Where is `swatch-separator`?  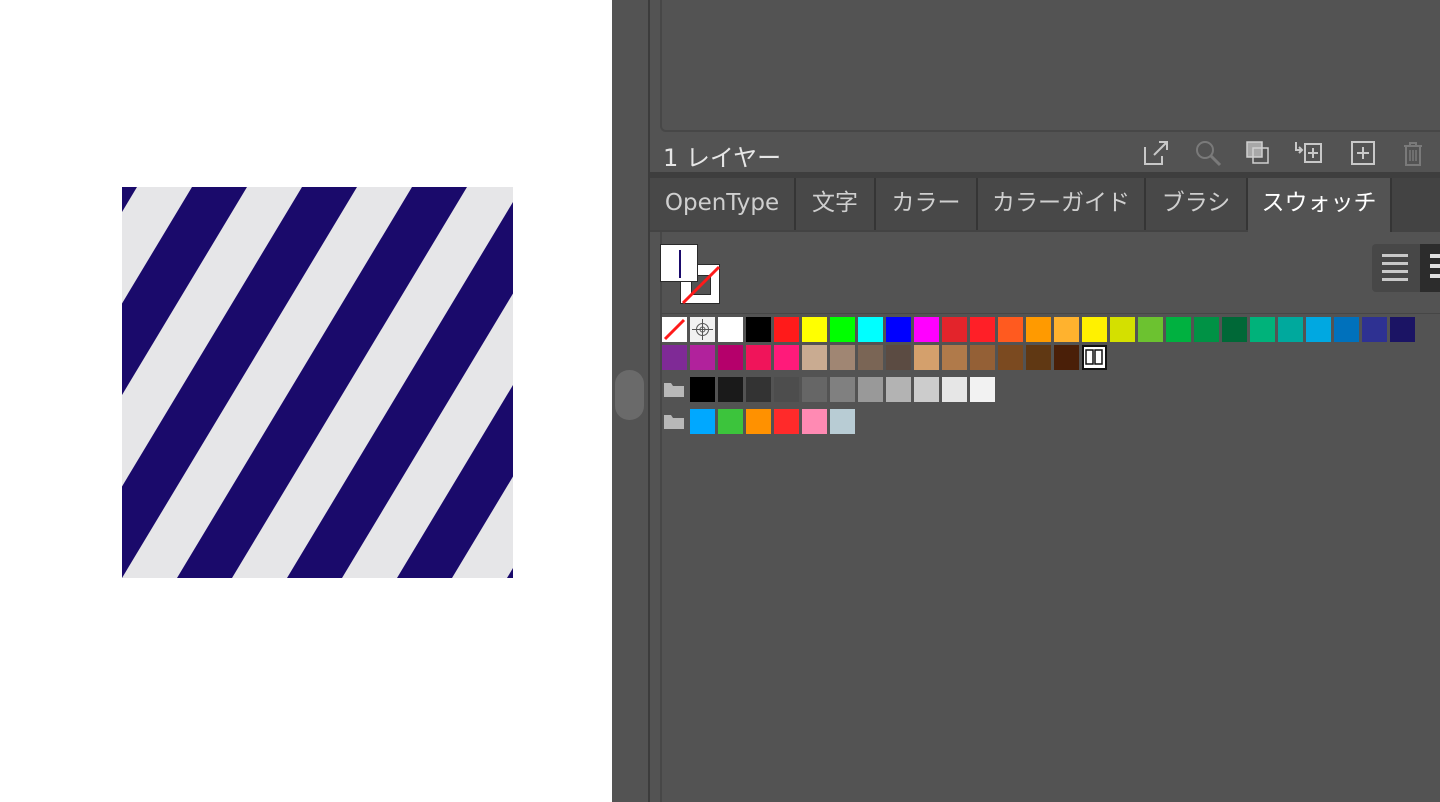
swatch-separator is located at coordinates (1050, 313).